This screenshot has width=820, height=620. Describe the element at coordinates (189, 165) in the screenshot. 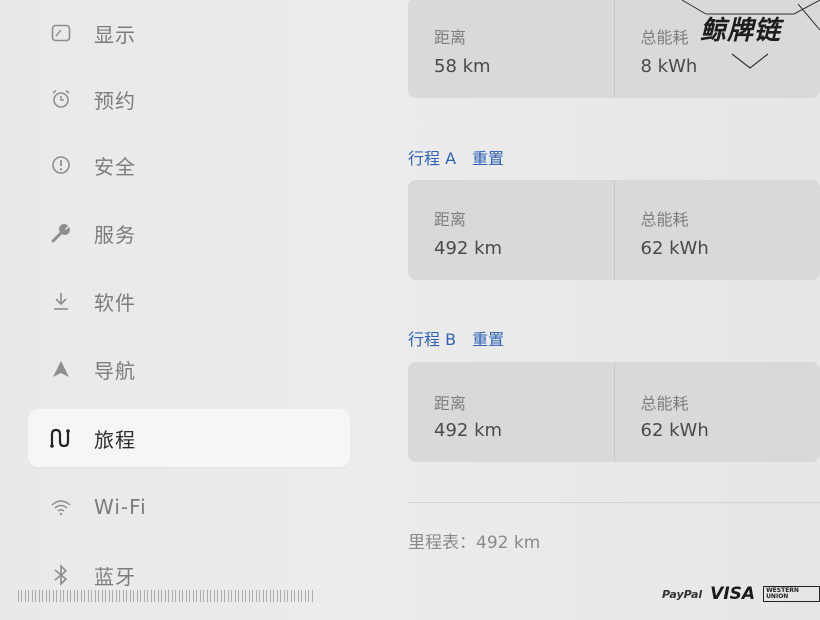

I see `sidebar-item-safety: 安全` at that location.